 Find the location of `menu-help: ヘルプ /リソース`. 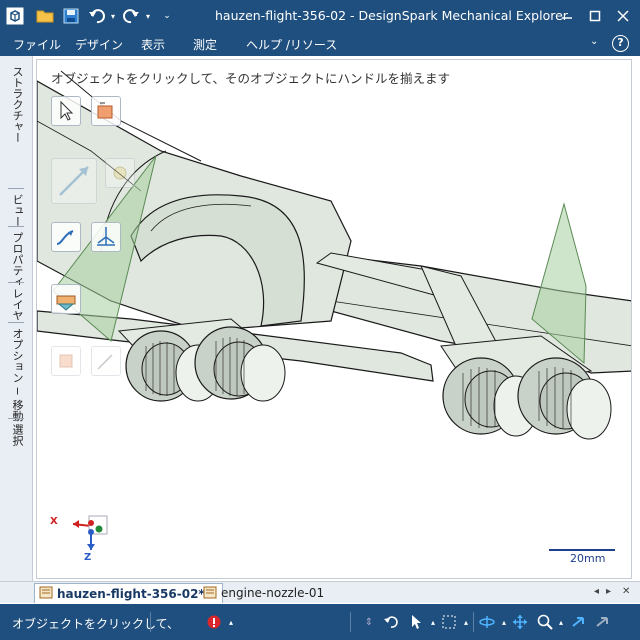

menu-help: ヘルプ /リソース is located at coordinates (291, 44).